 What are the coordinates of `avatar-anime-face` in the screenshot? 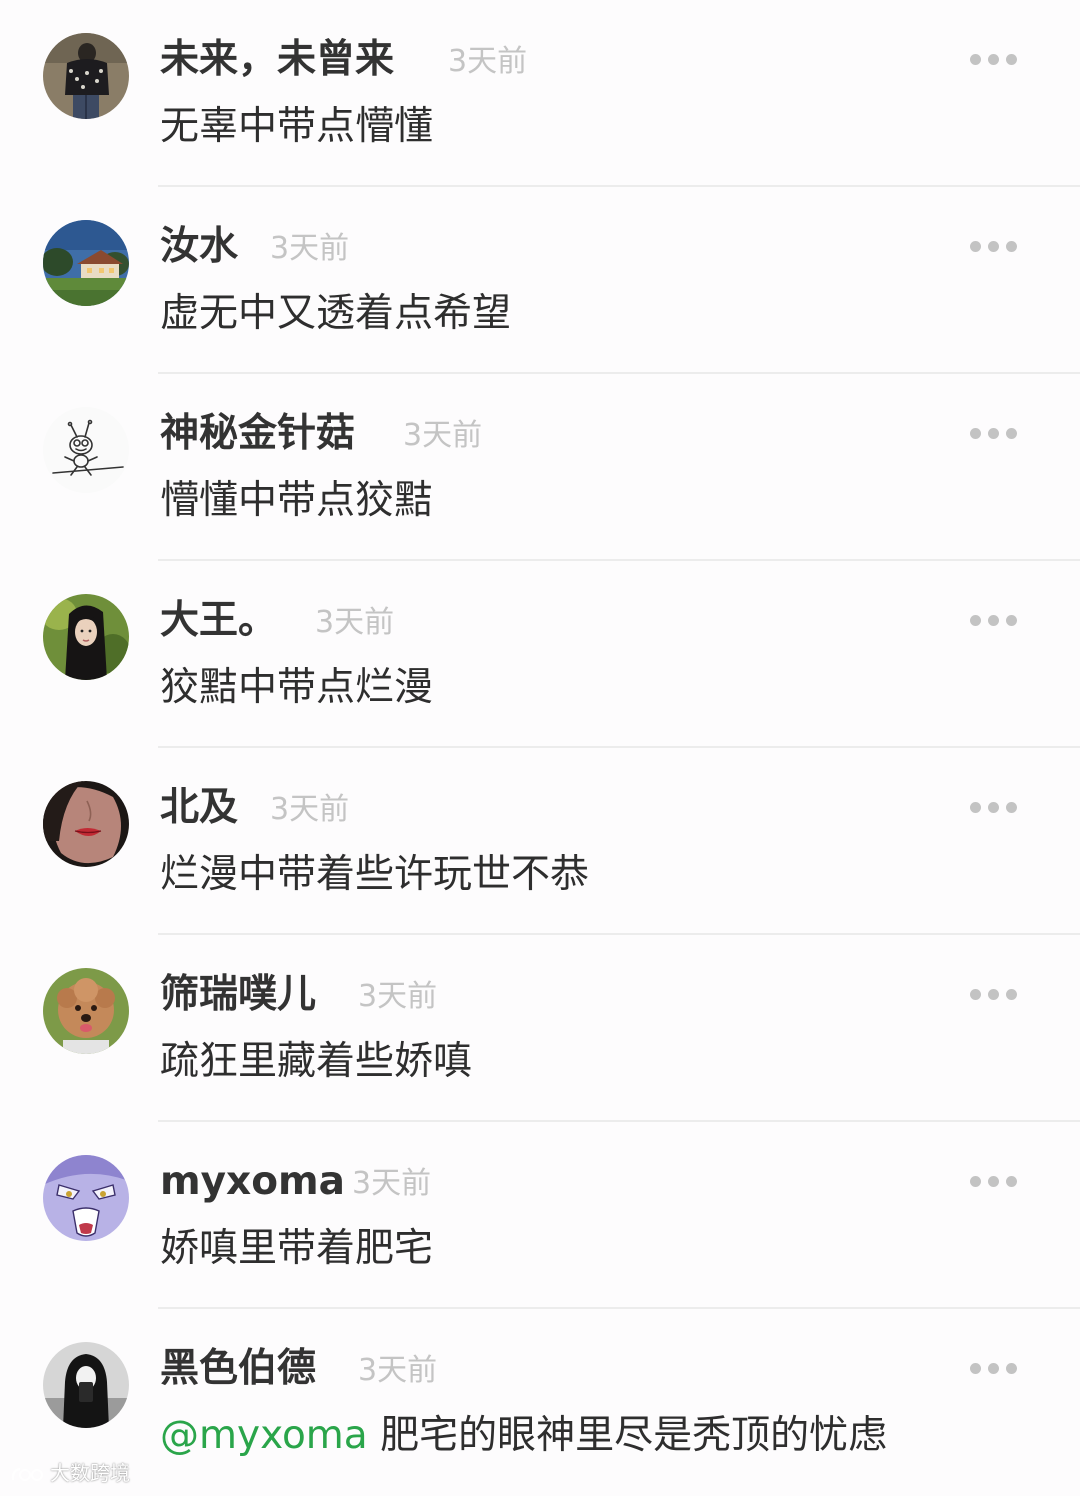 It's located at (86, 1198).